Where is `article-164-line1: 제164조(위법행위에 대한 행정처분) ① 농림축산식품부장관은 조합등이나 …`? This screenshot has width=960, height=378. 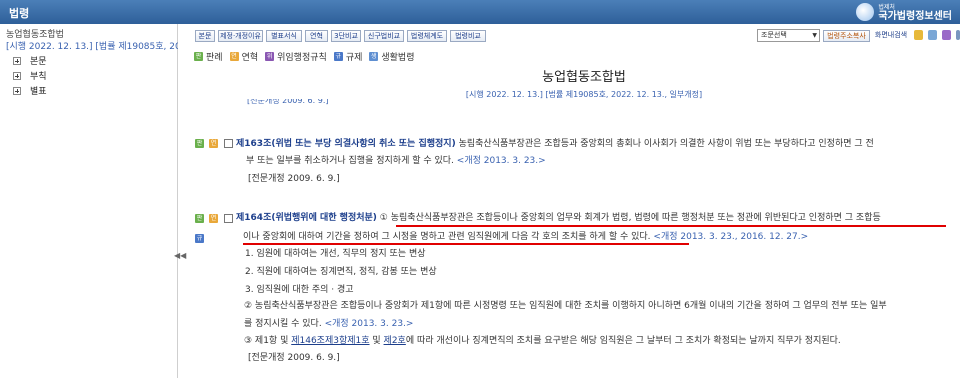 article-164-line1: 제164조(위법행위에 대한 행정처분) ① 농림축산식품부장관은 조합등이나 … is located at coordinates (558, 216).